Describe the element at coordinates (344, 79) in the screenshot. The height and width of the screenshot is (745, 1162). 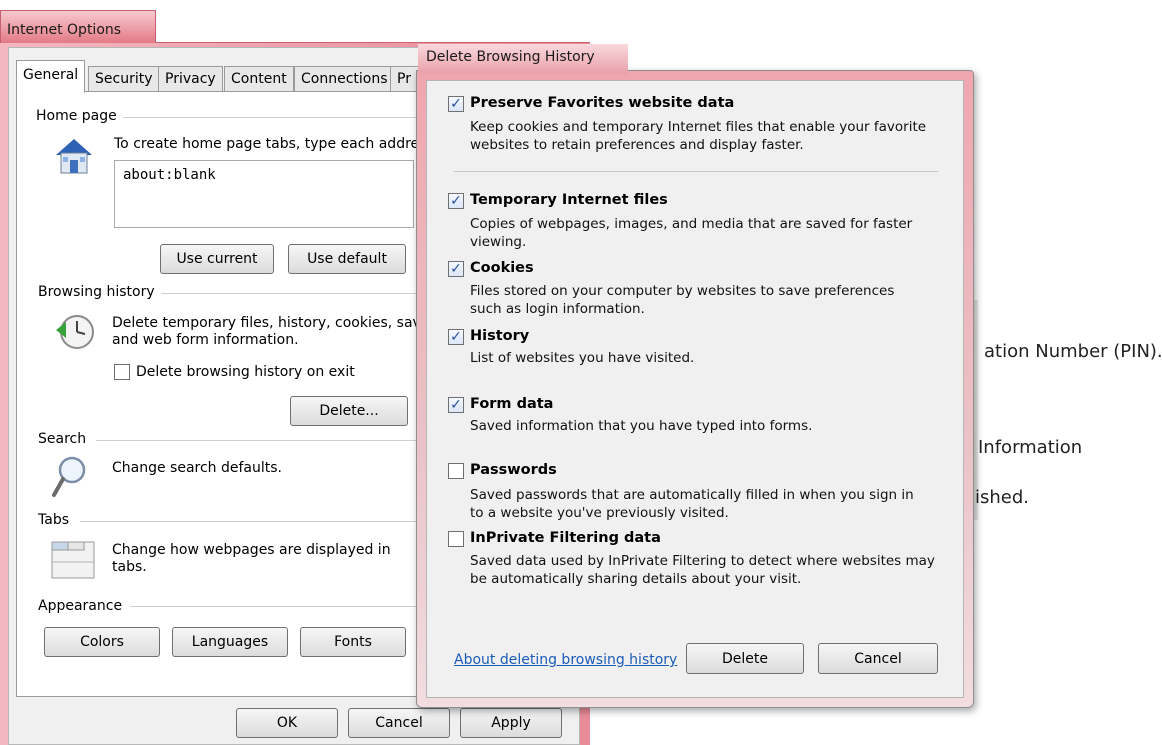
I see `tab-connections: Connections` at that location.